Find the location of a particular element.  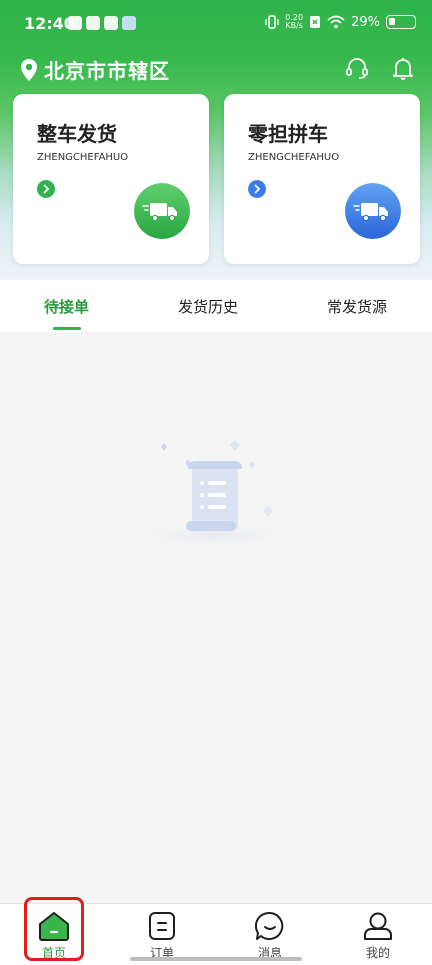

wifi-icon is located at coordinates (336, 22).